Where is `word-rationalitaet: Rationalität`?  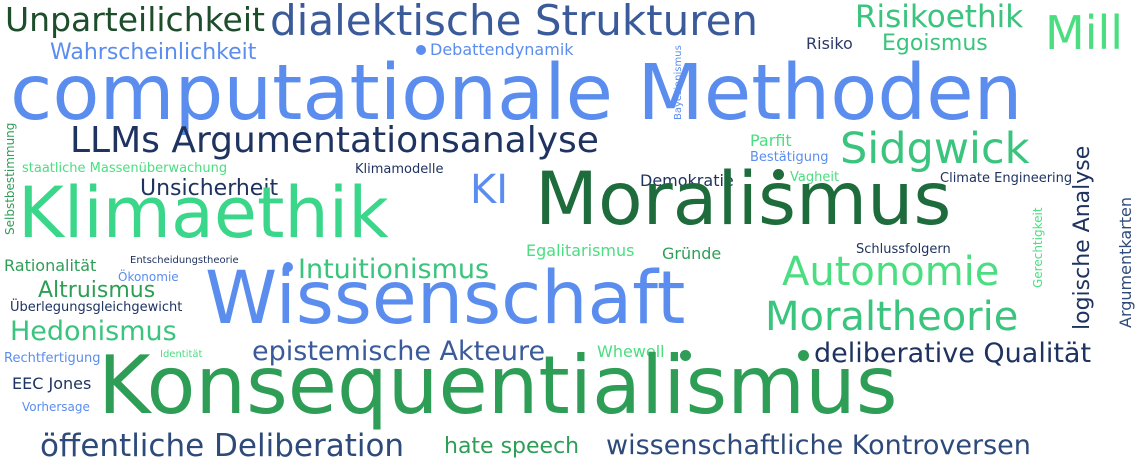 word-rationalitaet: Rationalität is located at coordinates (50, 265).